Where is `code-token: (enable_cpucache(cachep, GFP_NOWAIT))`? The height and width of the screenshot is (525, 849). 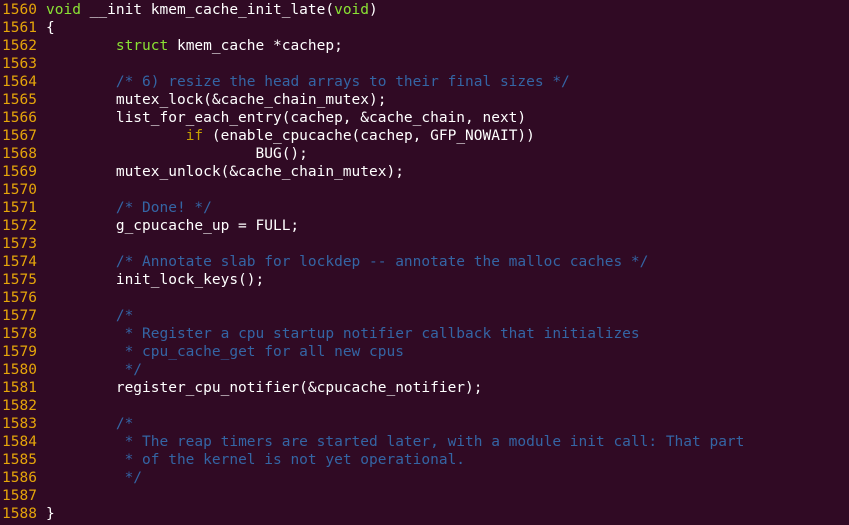
code-token: (enable_cpucache(cachep, GFP_NOWAIT)) is located at coordinates (369, 136).